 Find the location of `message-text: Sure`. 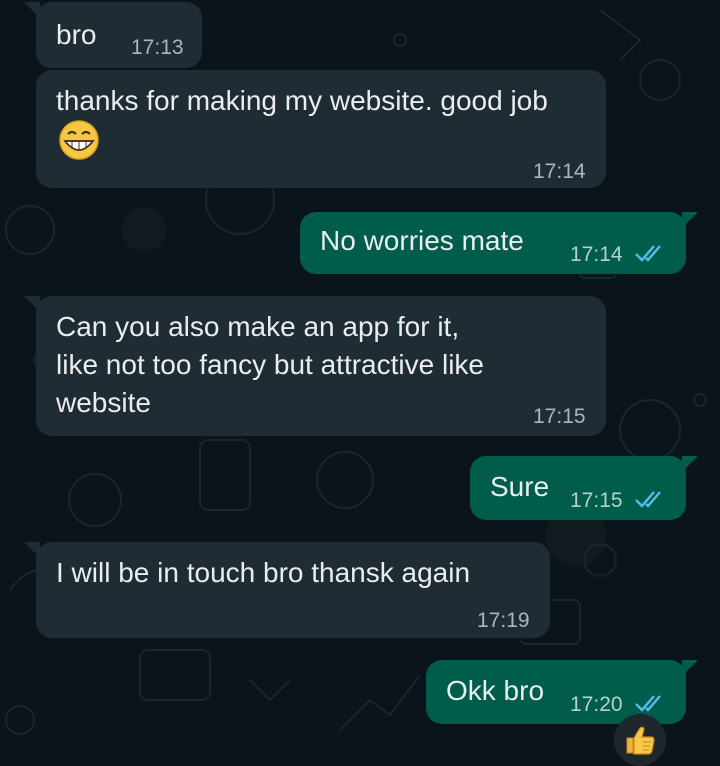

message-text: Sure is located at coordinates (520, 486).